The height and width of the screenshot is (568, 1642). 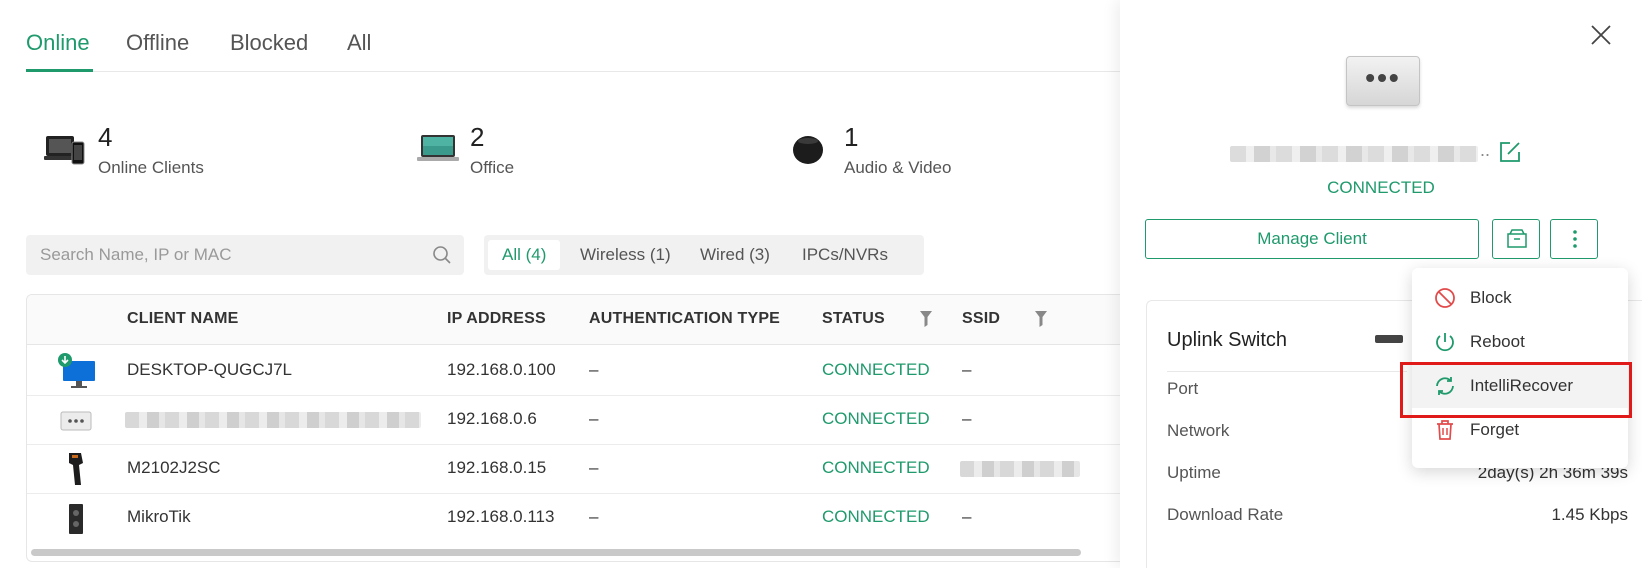 I want to click on switch-icon, so click(x=1389, y=339).